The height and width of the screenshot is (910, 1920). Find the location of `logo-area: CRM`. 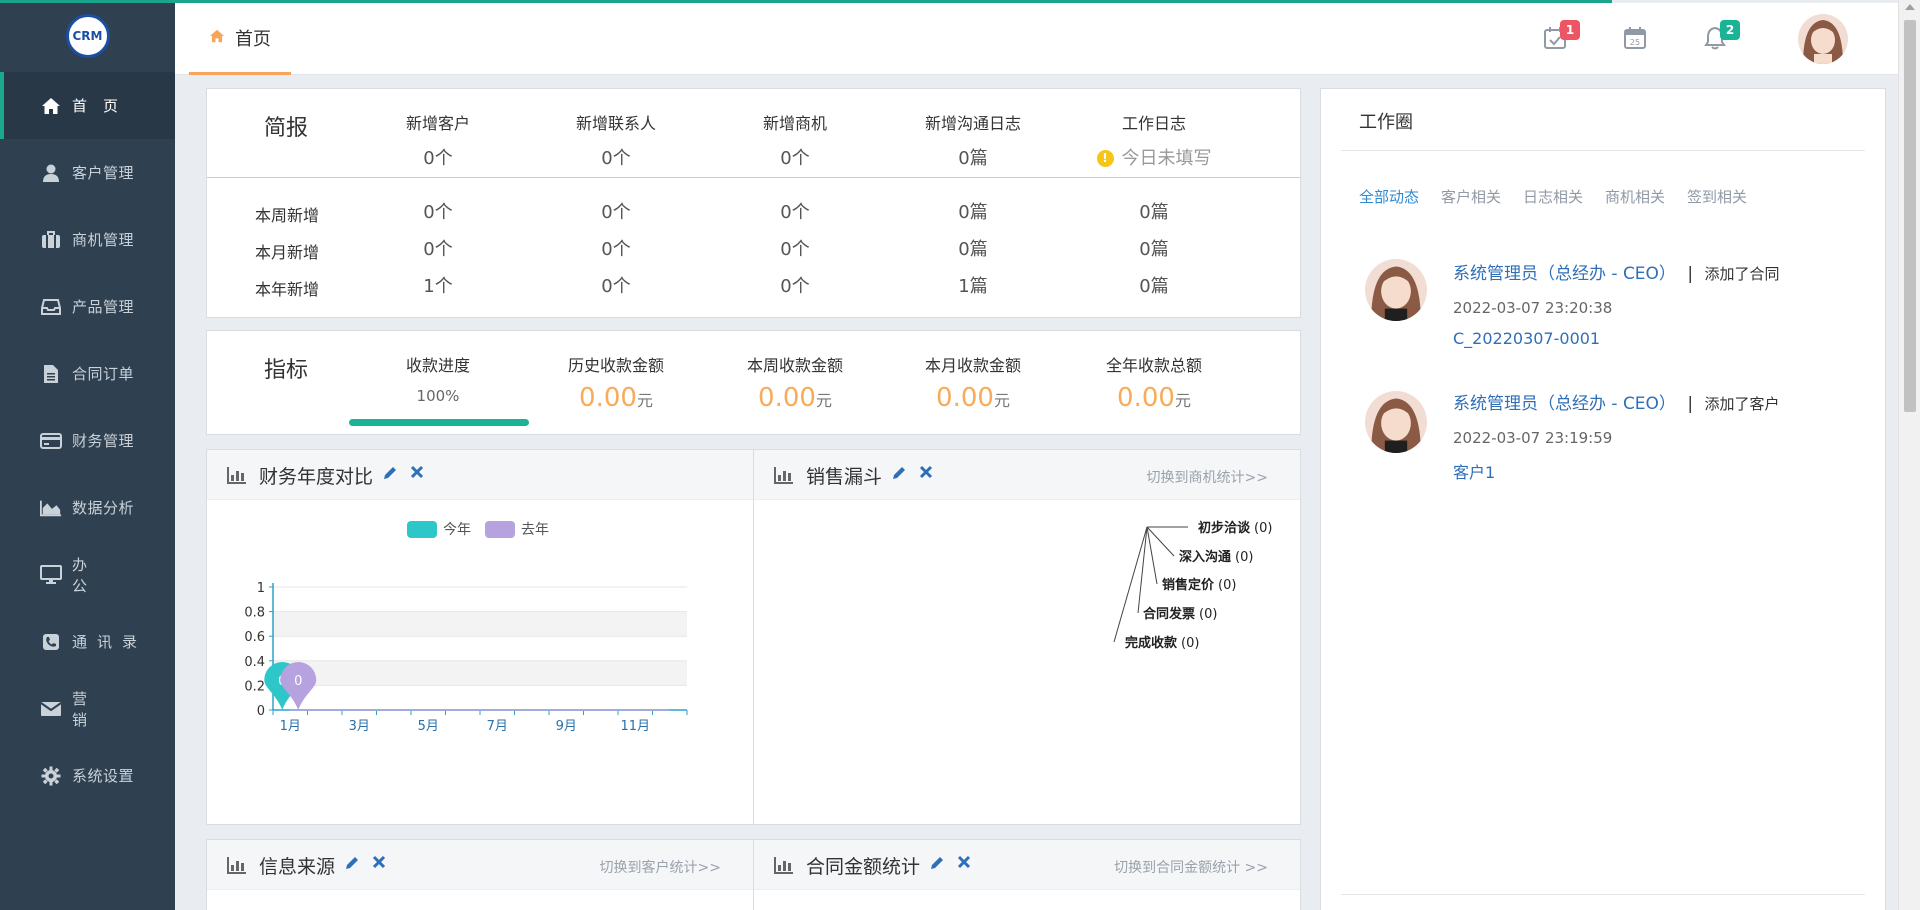

logo-area: CRM is located at coordinates (87, 36).